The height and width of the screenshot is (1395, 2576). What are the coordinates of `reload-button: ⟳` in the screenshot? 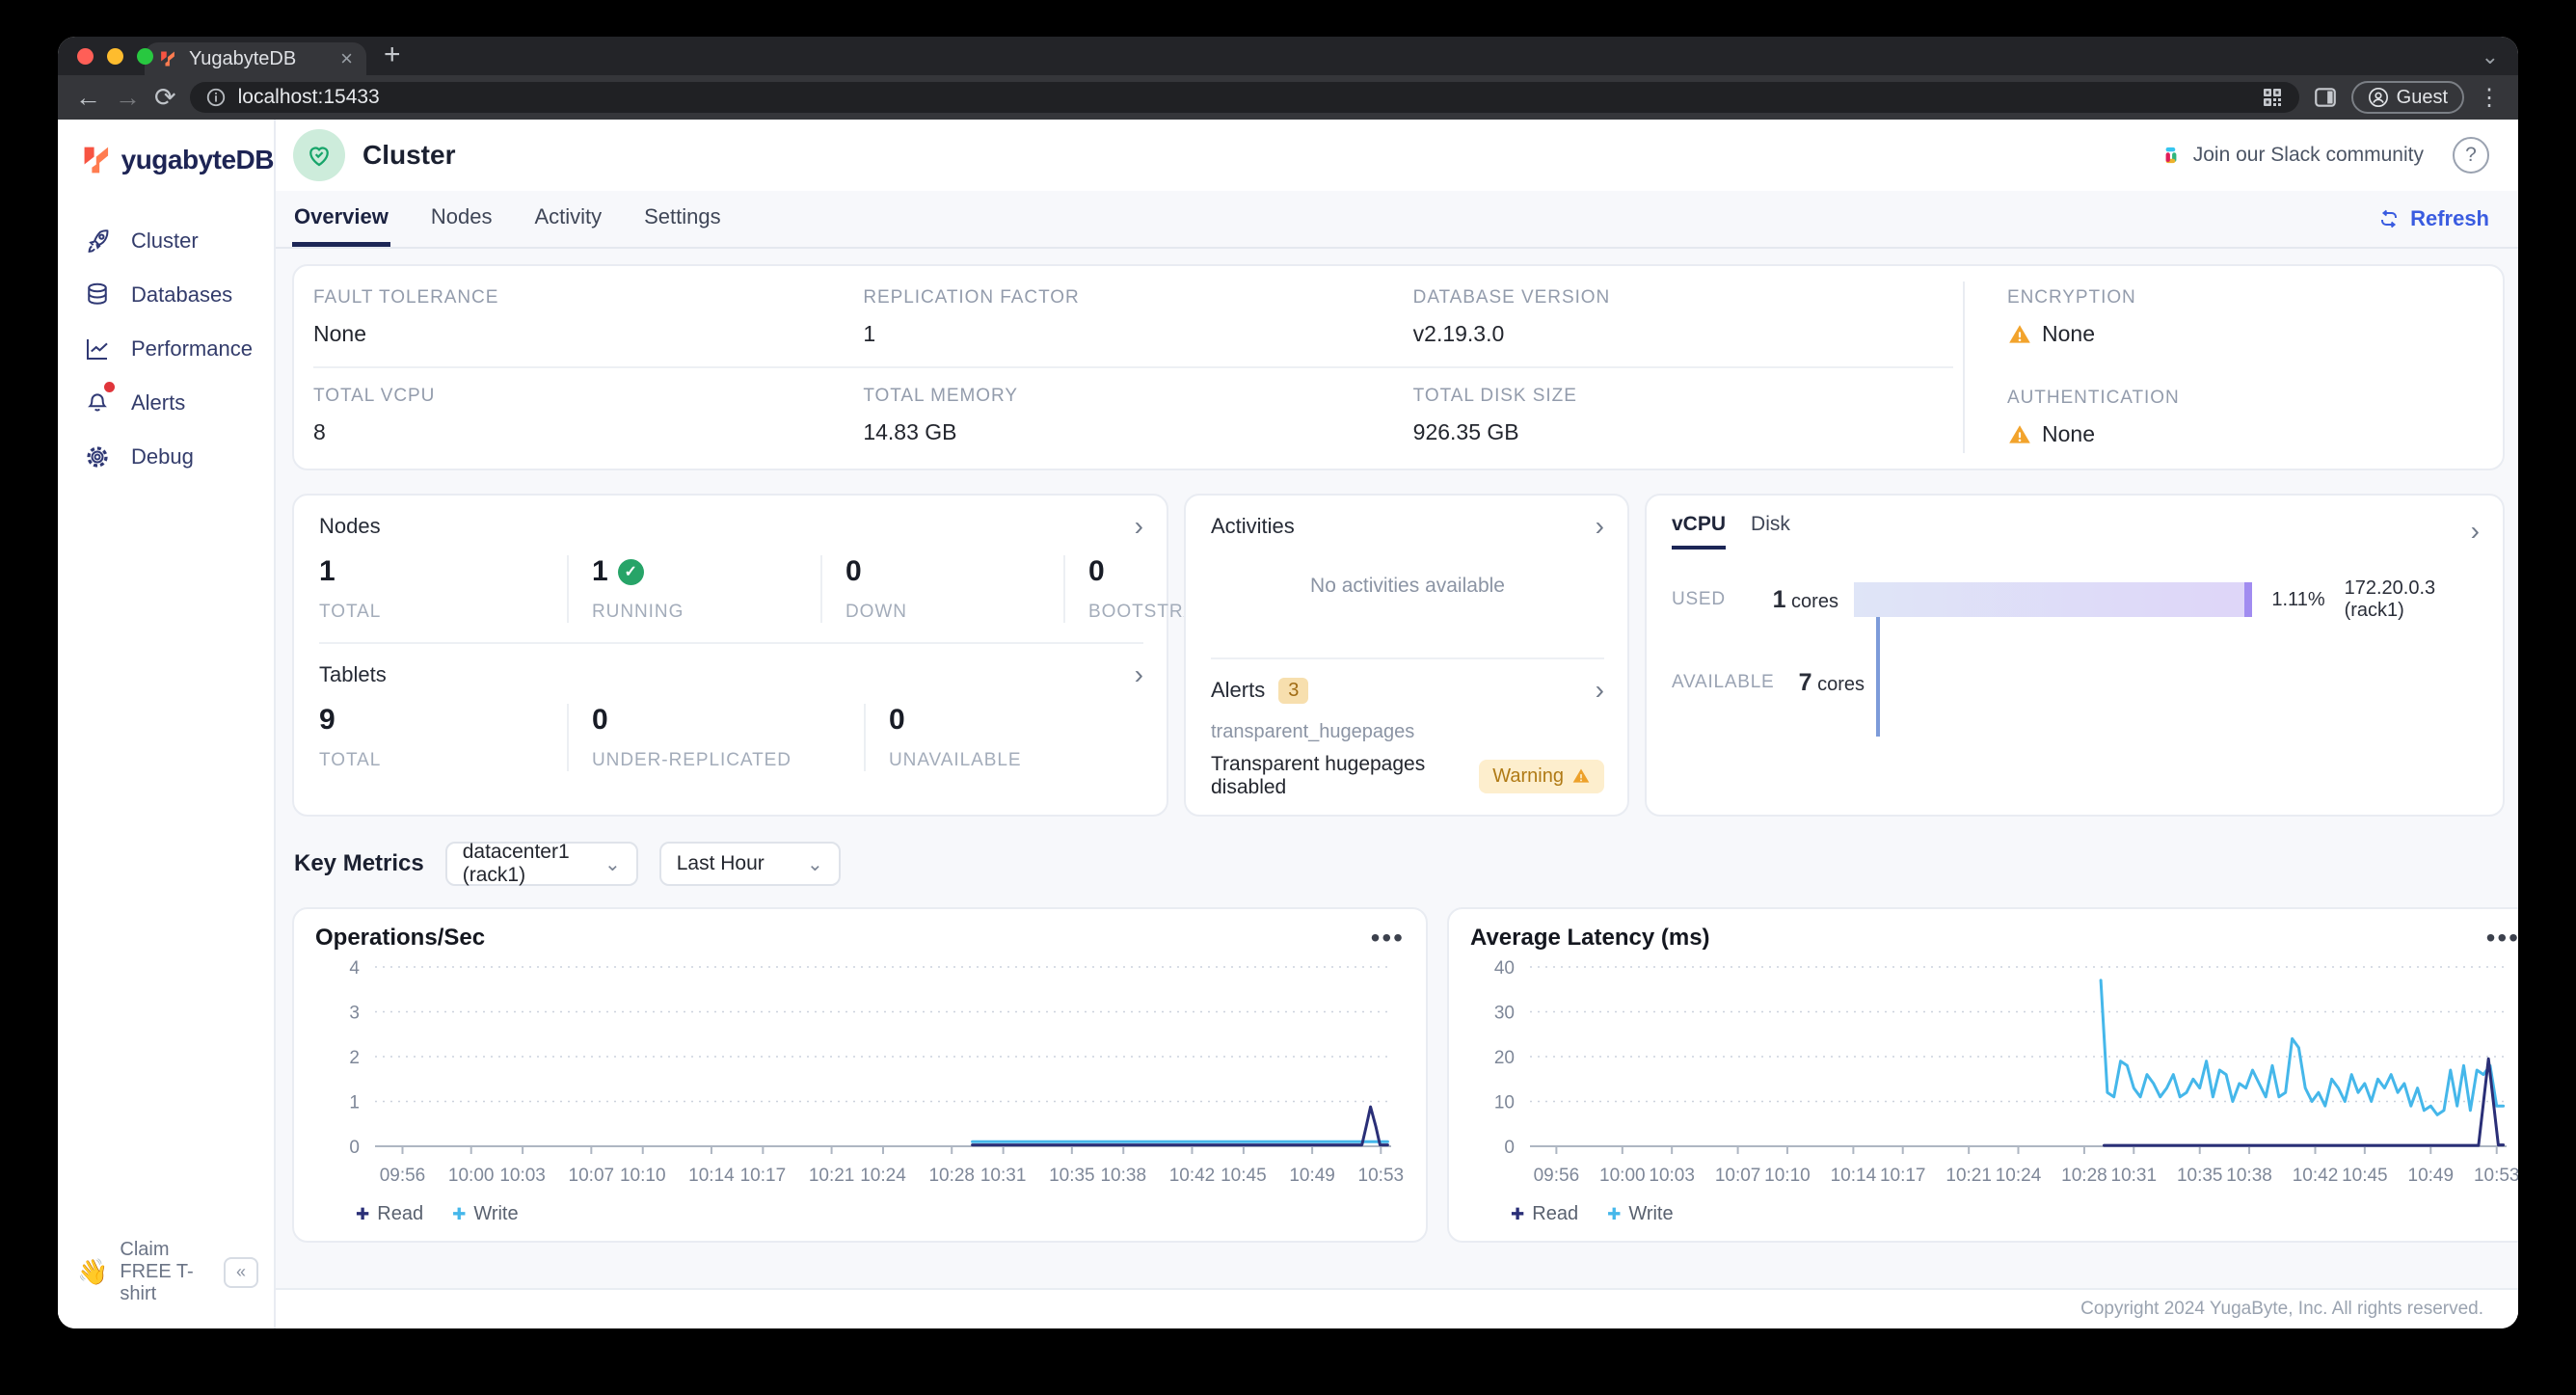 It's located at (165, 97).